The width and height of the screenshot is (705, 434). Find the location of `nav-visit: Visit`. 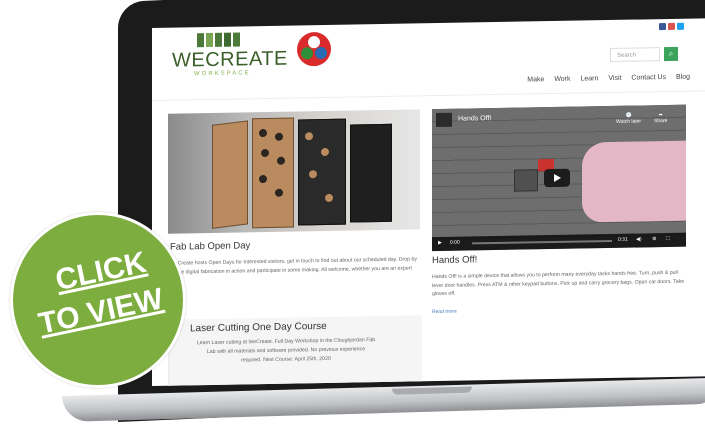

nav-visit: Visit is located at coordinates (614, 78).